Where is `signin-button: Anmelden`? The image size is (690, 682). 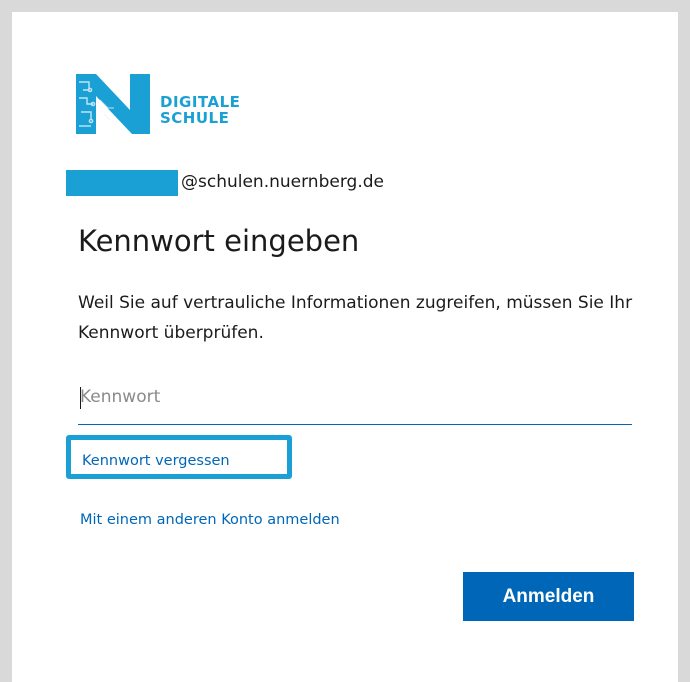
signin-button: Anmelden is located at coordinates (548, 596).